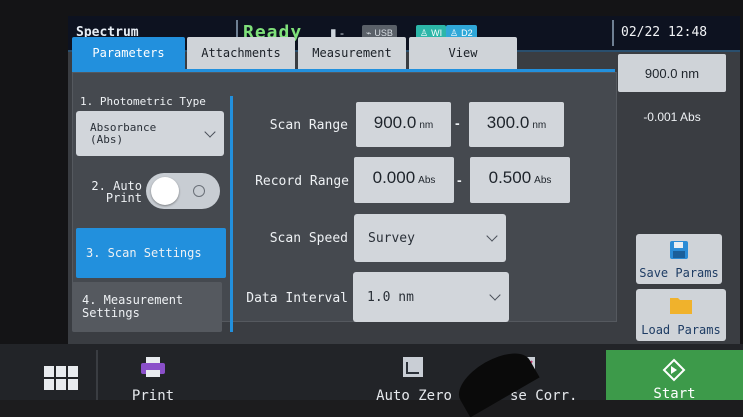  What do you see at coordinates (128, 53) in the screenshot?
I see `tab-parameters: Parameters` at bounding box center [128, 53].